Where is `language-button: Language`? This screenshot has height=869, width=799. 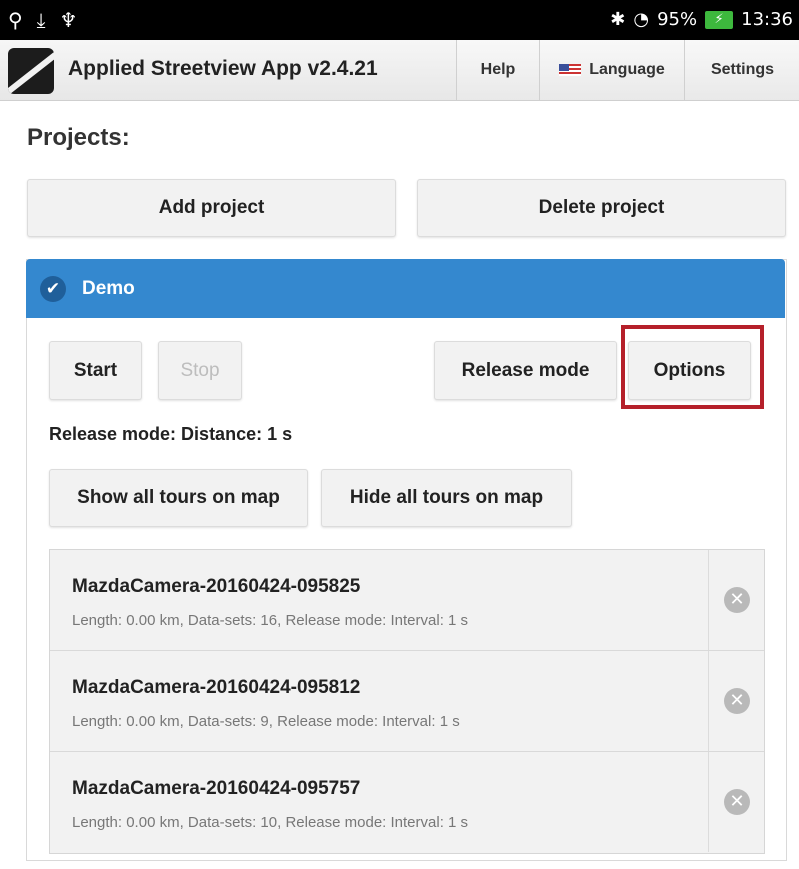 language-button: Language is located at coordinates (611, 70).